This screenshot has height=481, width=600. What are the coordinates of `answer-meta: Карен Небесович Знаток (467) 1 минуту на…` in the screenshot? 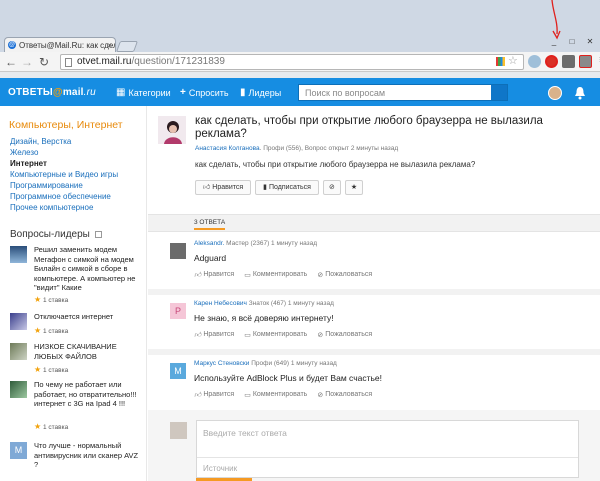 It's located at (264, 303).